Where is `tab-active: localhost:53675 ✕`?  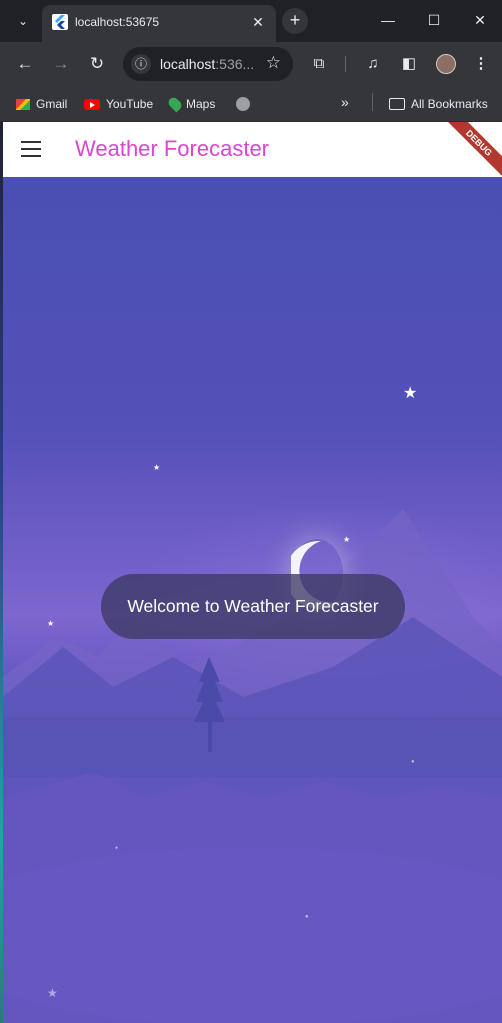 tab-active: localhost:53675 ✕ is located at coordinates (159, 23).